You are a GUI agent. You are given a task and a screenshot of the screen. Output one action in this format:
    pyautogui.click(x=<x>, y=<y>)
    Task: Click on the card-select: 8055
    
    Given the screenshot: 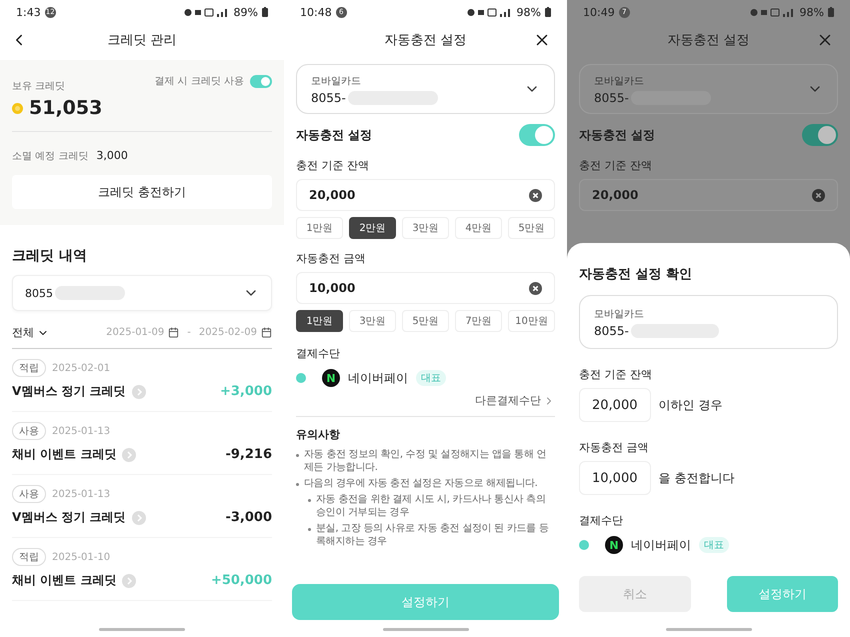 What is the action you would take?
    pyautogui.click(x=142, y=293)
    